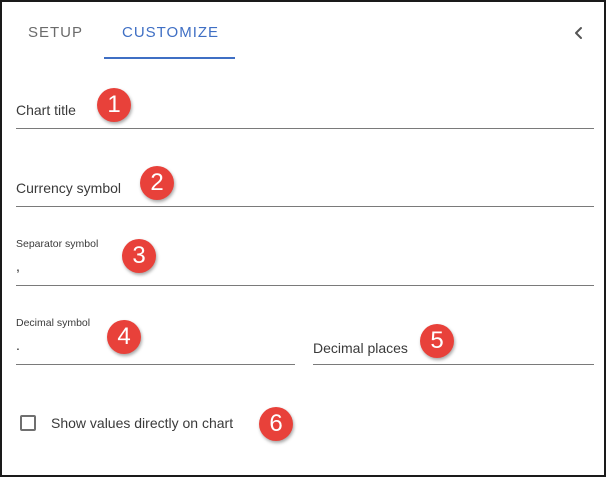 The width and height of the screenshot is (606, 477). Describe the element at coordinates (305, 184) in the screenshot. I see `currency-symbol-field: Currency symbol` at that location.